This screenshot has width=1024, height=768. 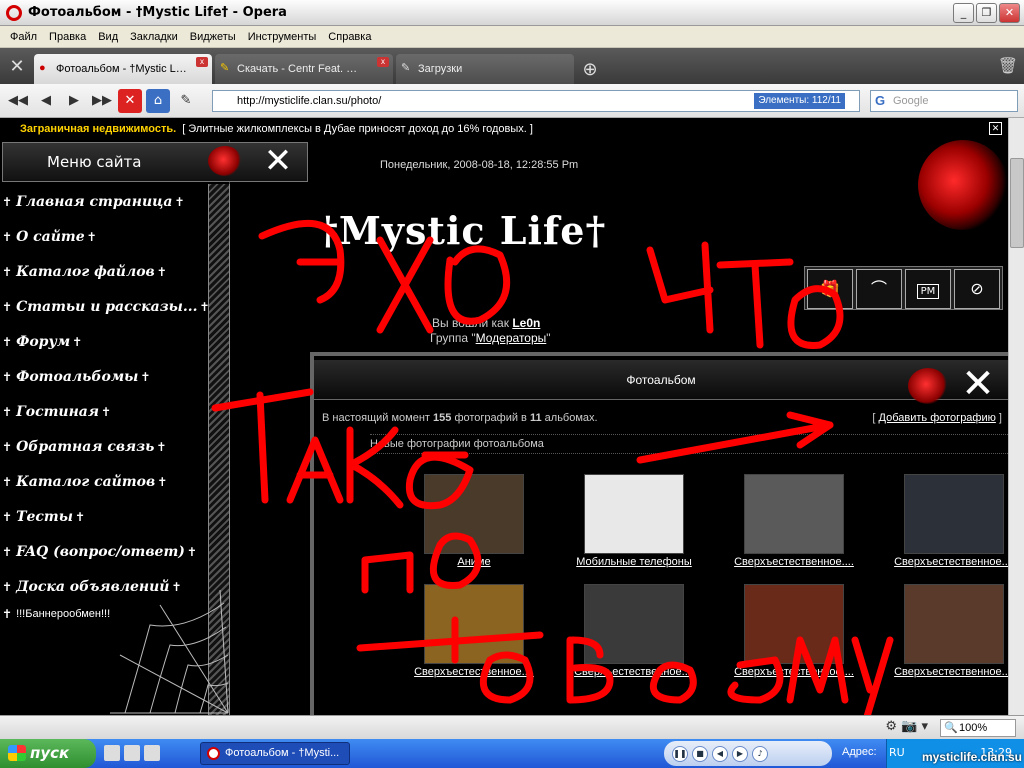 What do you see at coordinates (213, 37) in the screenshot?
I see `menu-widgets: Виджеты` at bounding box center [213, 37].